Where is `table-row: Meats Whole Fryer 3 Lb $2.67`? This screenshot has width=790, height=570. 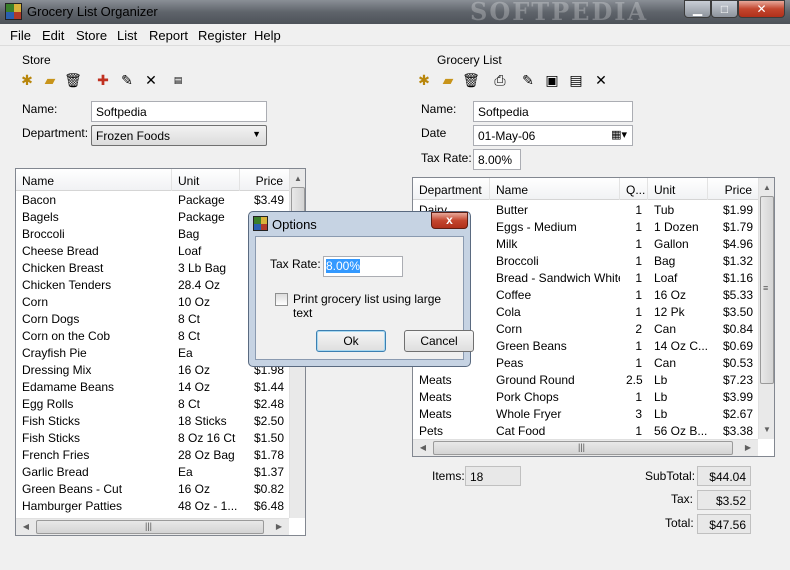 table-row: Meats Whole Fryer 3 Lb $2.67 is located at coordinates (585, 414).